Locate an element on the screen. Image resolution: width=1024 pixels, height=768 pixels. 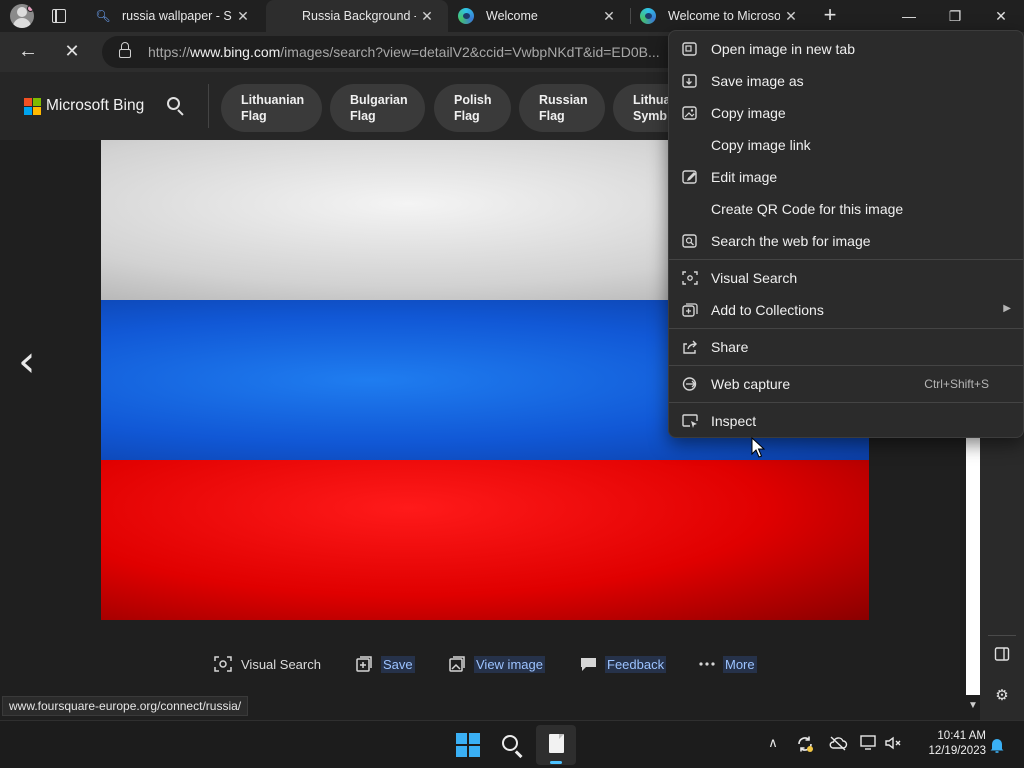
tab-welcome-to-edge: Welcome to Microsoft Edge ✕ is located at coordinates (721, 16).